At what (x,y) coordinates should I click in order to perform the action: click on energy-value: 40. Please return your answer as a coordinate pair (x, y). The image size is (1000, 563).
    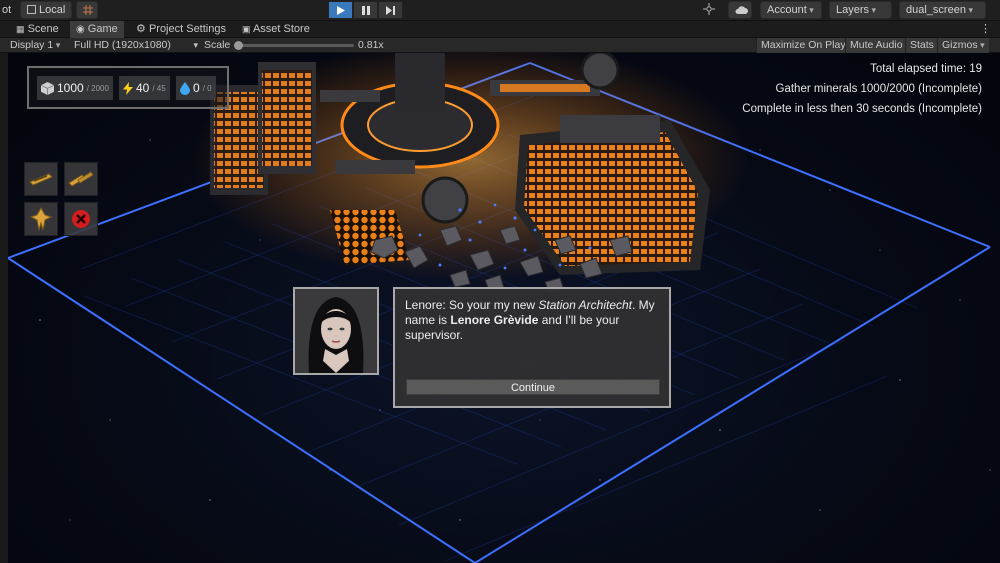
    Looking at the image, I should click on (143, 88).